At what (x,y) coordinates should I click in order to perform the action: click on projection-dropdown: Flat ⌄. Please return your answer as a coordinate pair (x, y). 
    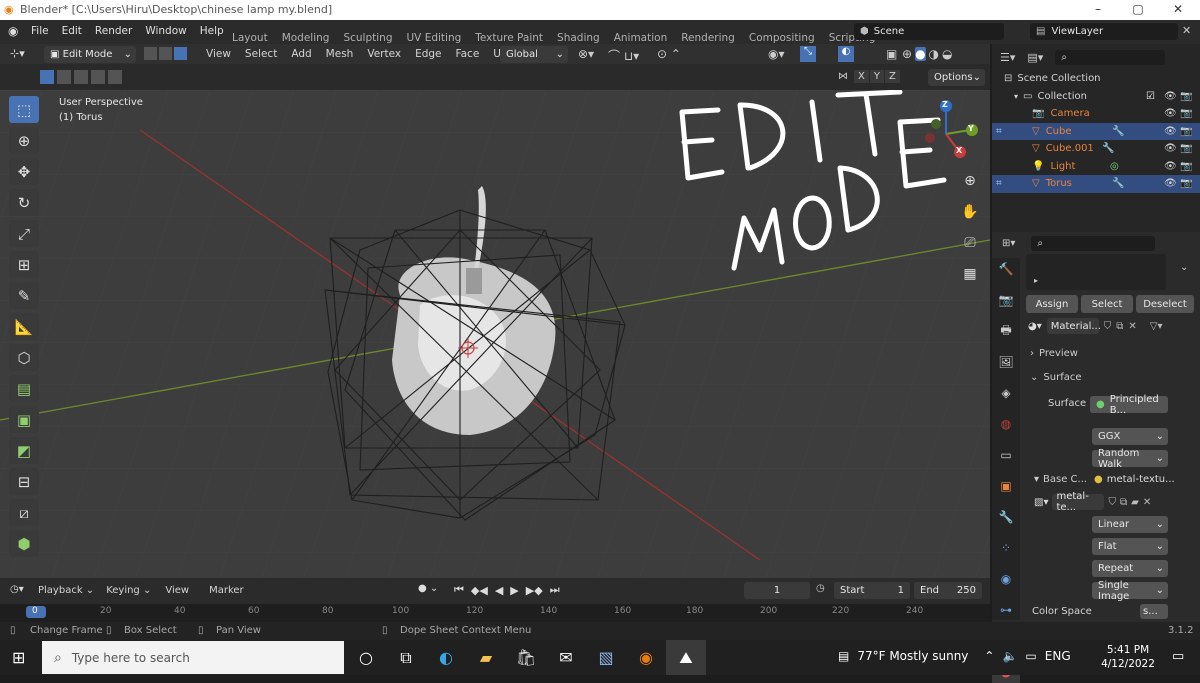
    Looking at the image, I should click on (1130, 546).